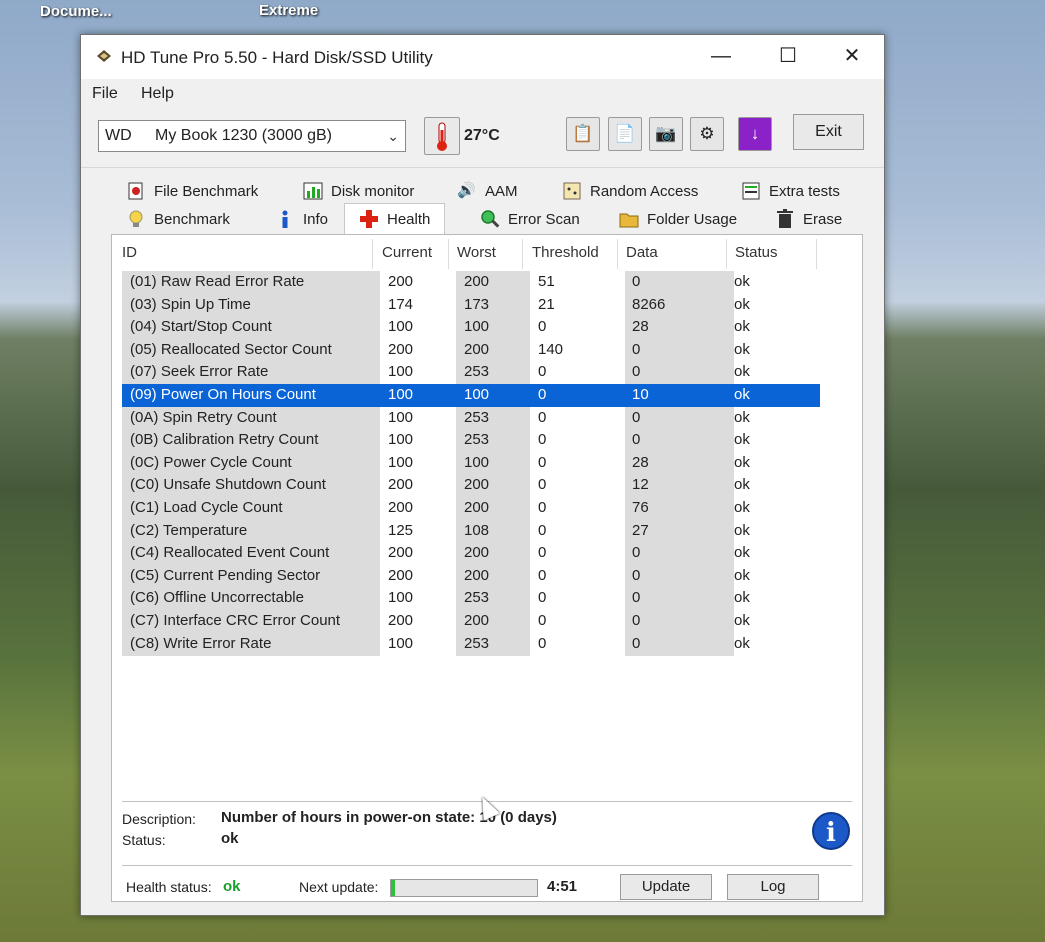 The image size is (1045, 942). What do you see at coordinates (630, 191) in the screenshot?
I see `tab-random-access: Random Access` at bounding box center [630, 191].